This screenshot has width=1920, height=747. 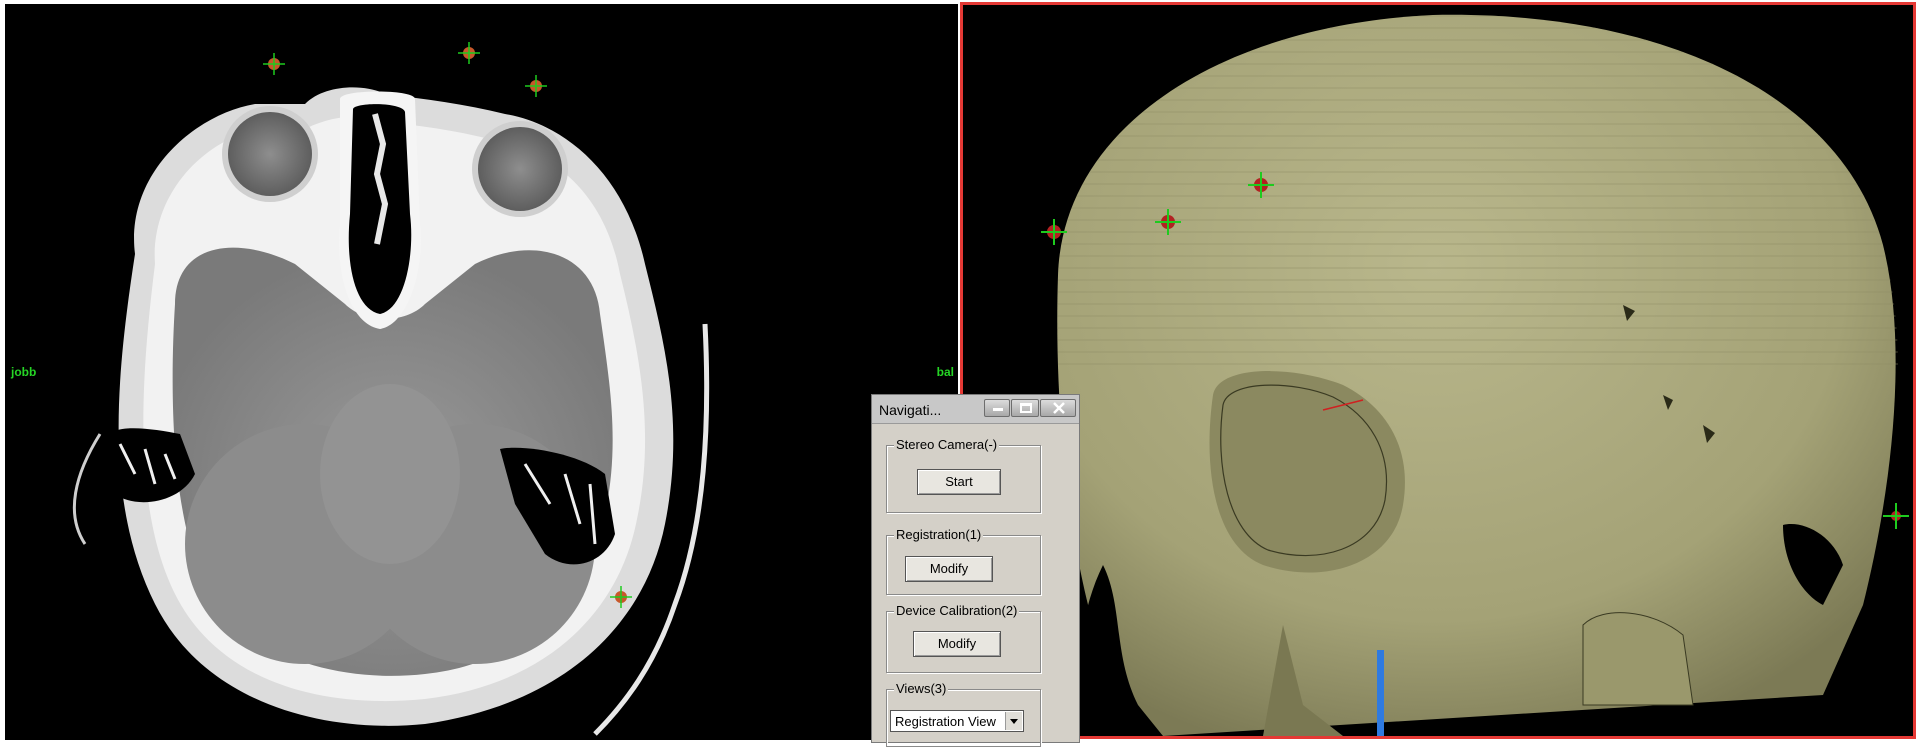 I want to click on orientation-label-left: jobb, so click(x=24, y=372).